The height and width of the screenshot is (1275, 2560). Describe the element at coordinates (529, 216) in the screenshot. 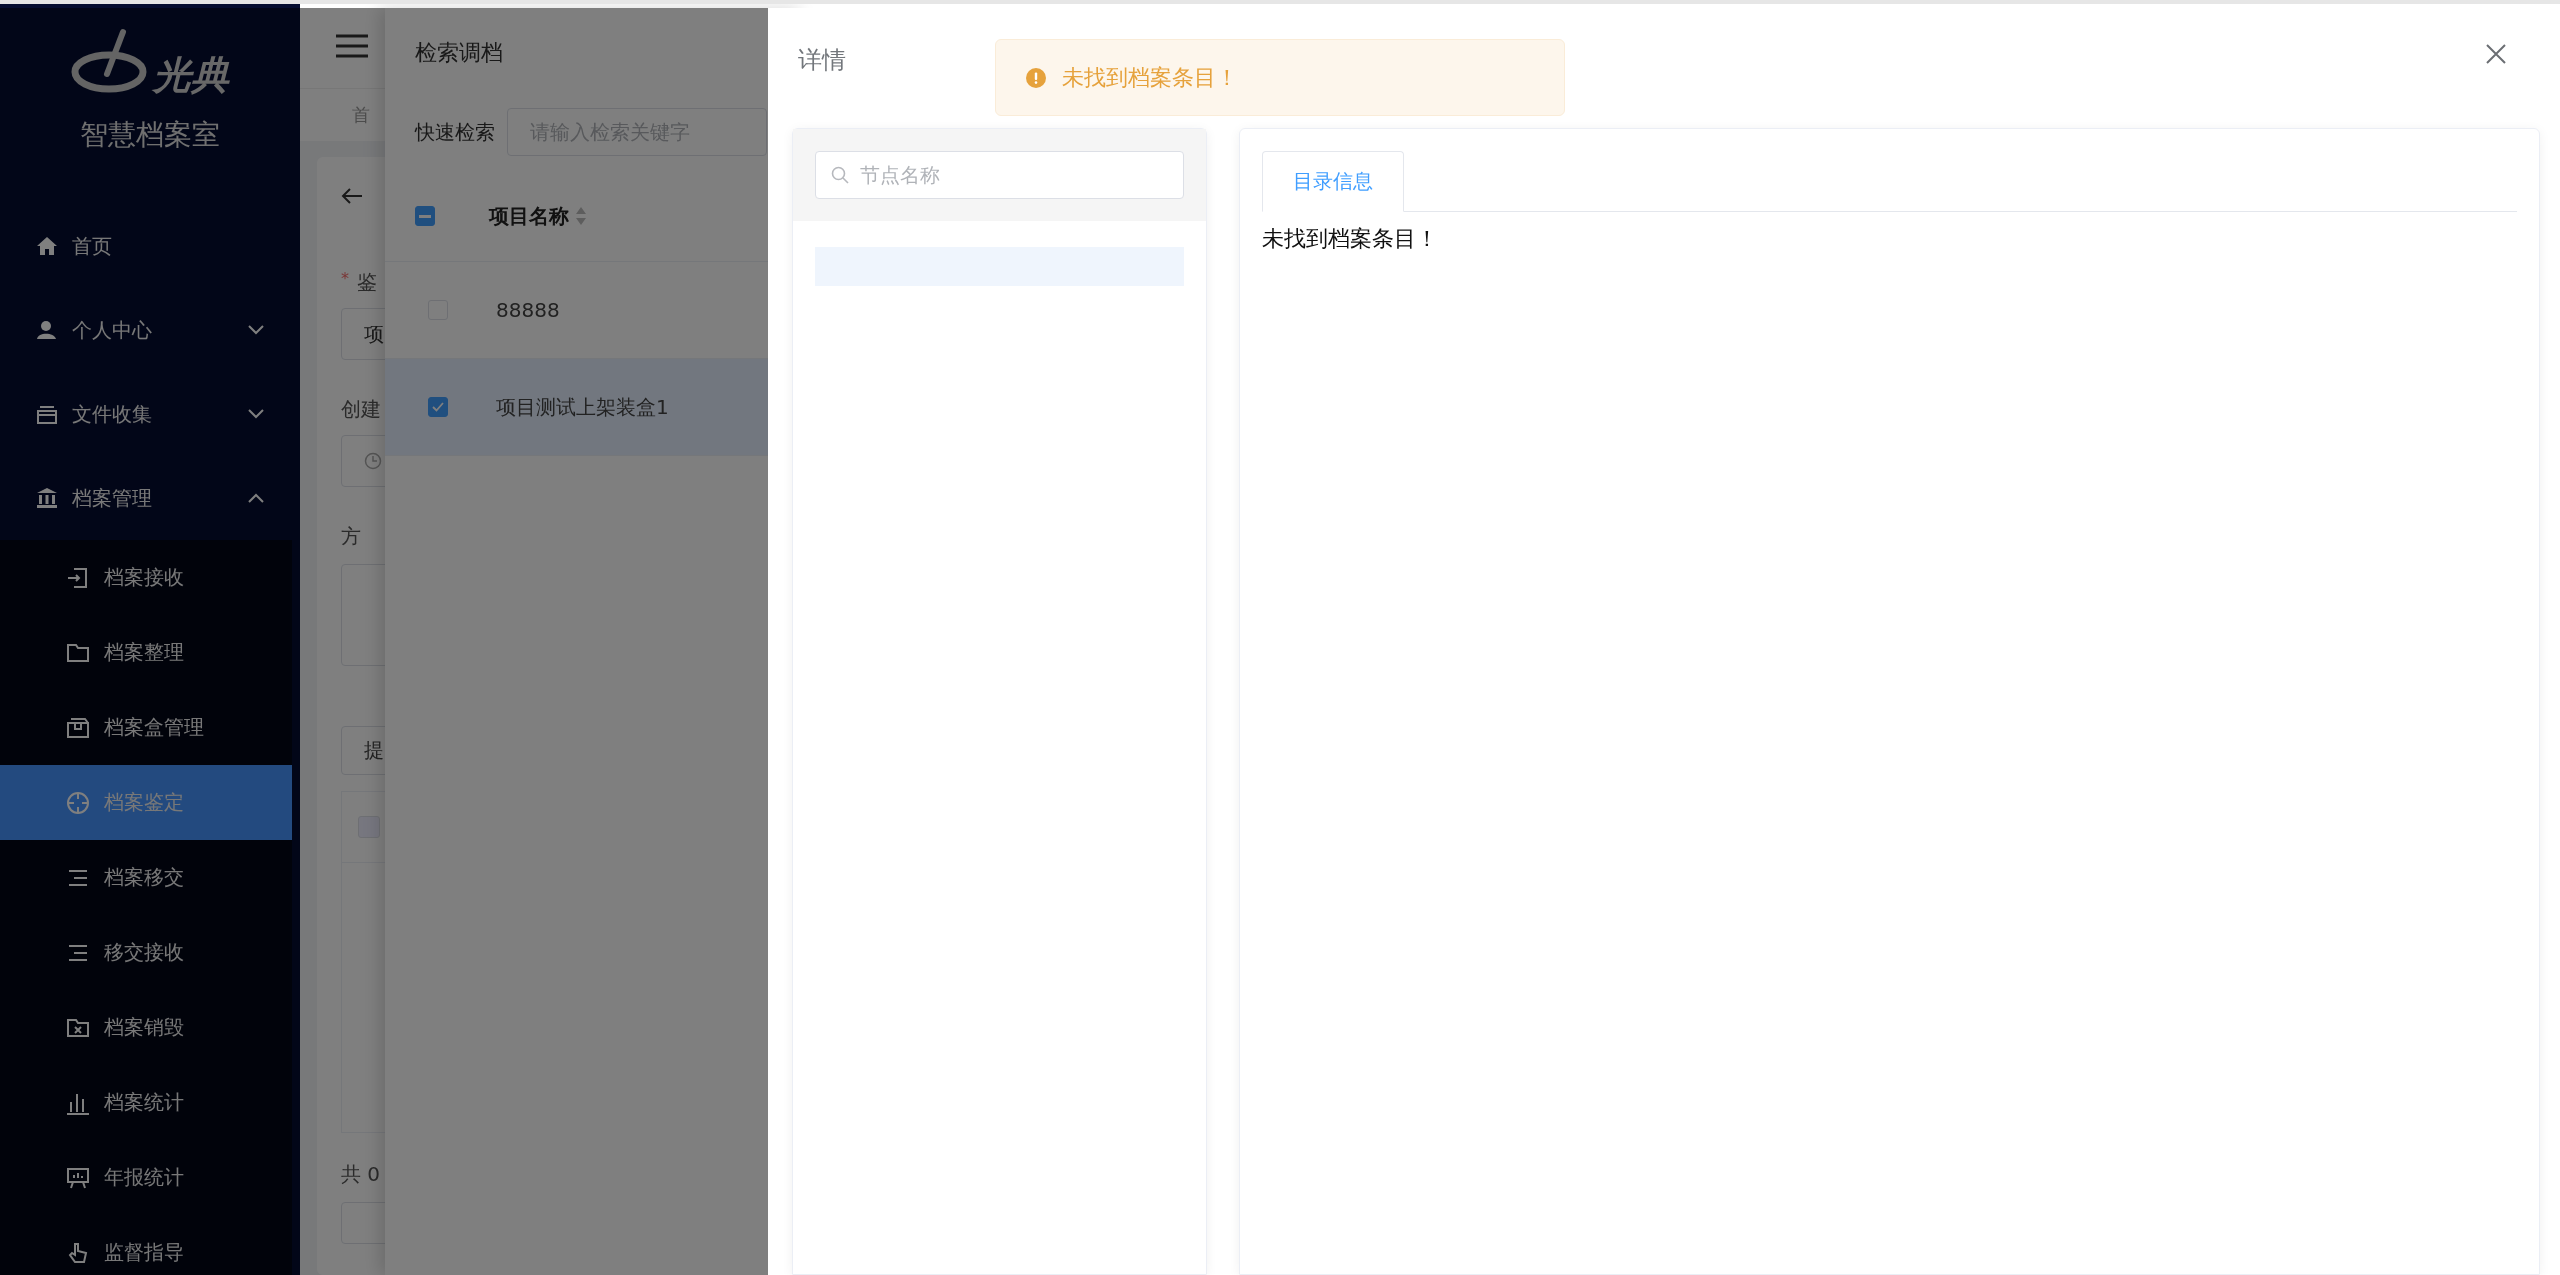

I see `column-header: 项目名称` at that location.